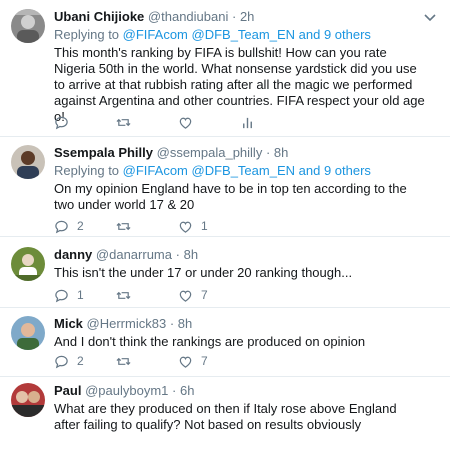 The image size is (450, 456). I want to click on tweet-actions: 2 7, so click(147, 361).